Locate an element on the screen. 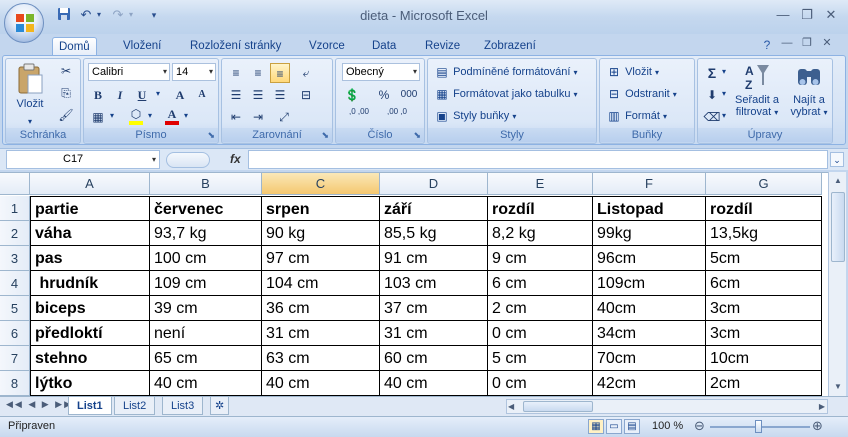 This screenshot has width=848, height=437. close-icon: ✕ is located at coordinates (831, 15).